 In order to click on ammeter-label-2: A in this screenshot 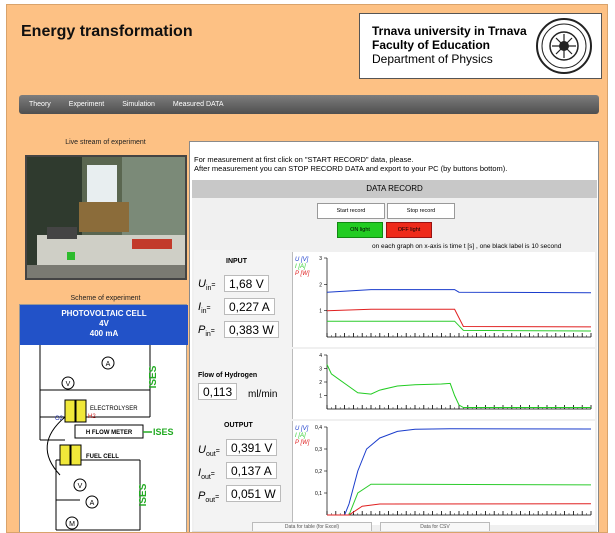, I will do `click(92, 503)`.